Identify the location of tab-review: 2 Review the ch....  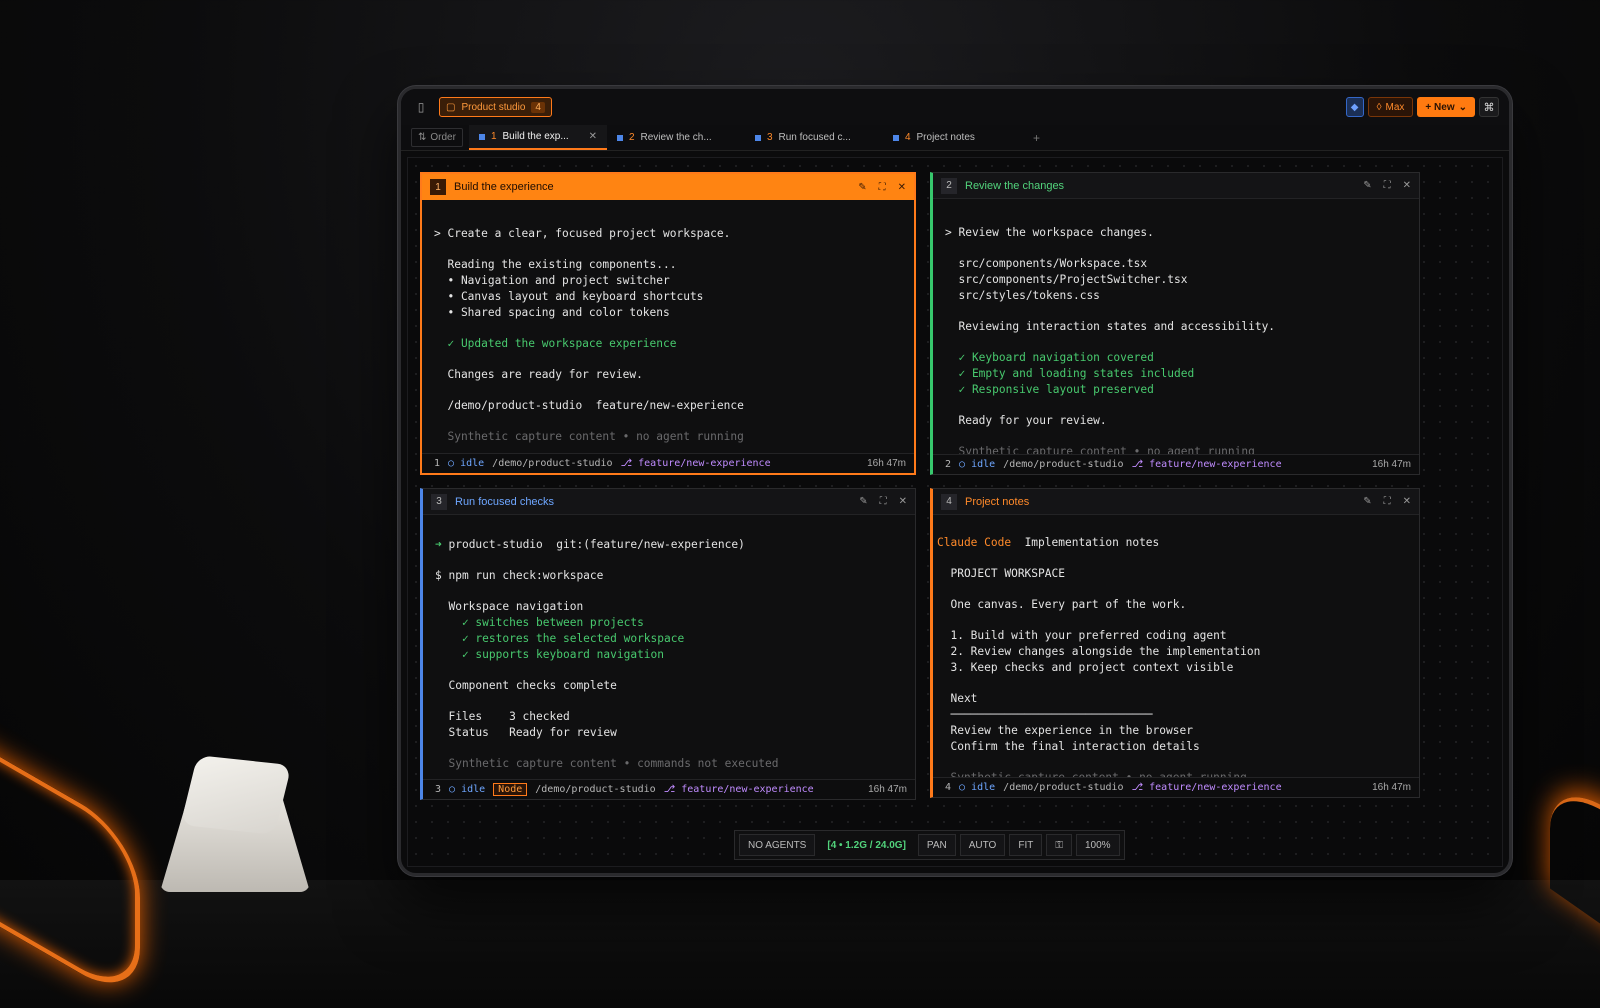
(676, 137).